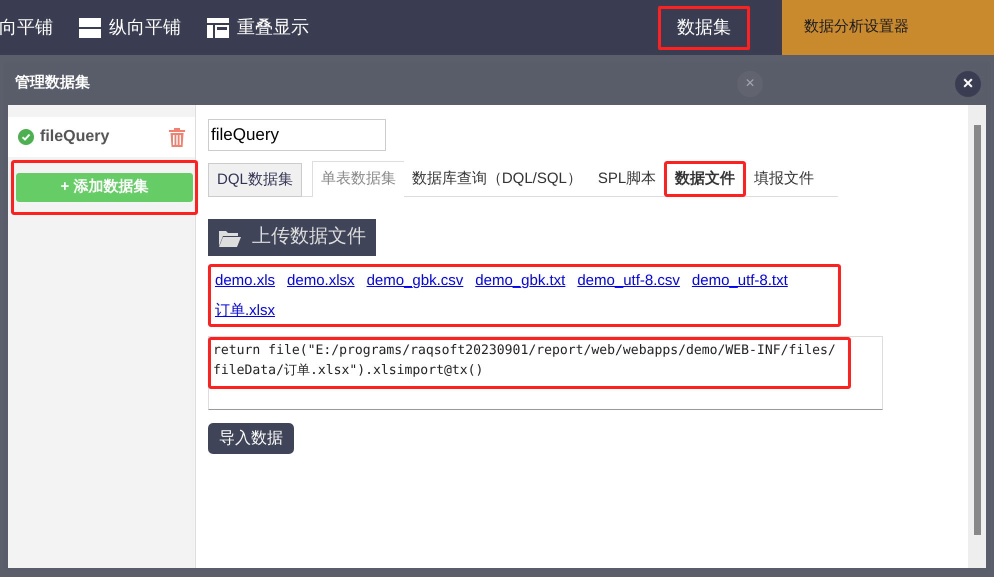 The width and height of the screenshot is (994, 577). What do you see at coordinates (497, 179) in the screenshot?
I see `tab: 数据库查询（DQL/SQL）` at bounding box center [497, 179].